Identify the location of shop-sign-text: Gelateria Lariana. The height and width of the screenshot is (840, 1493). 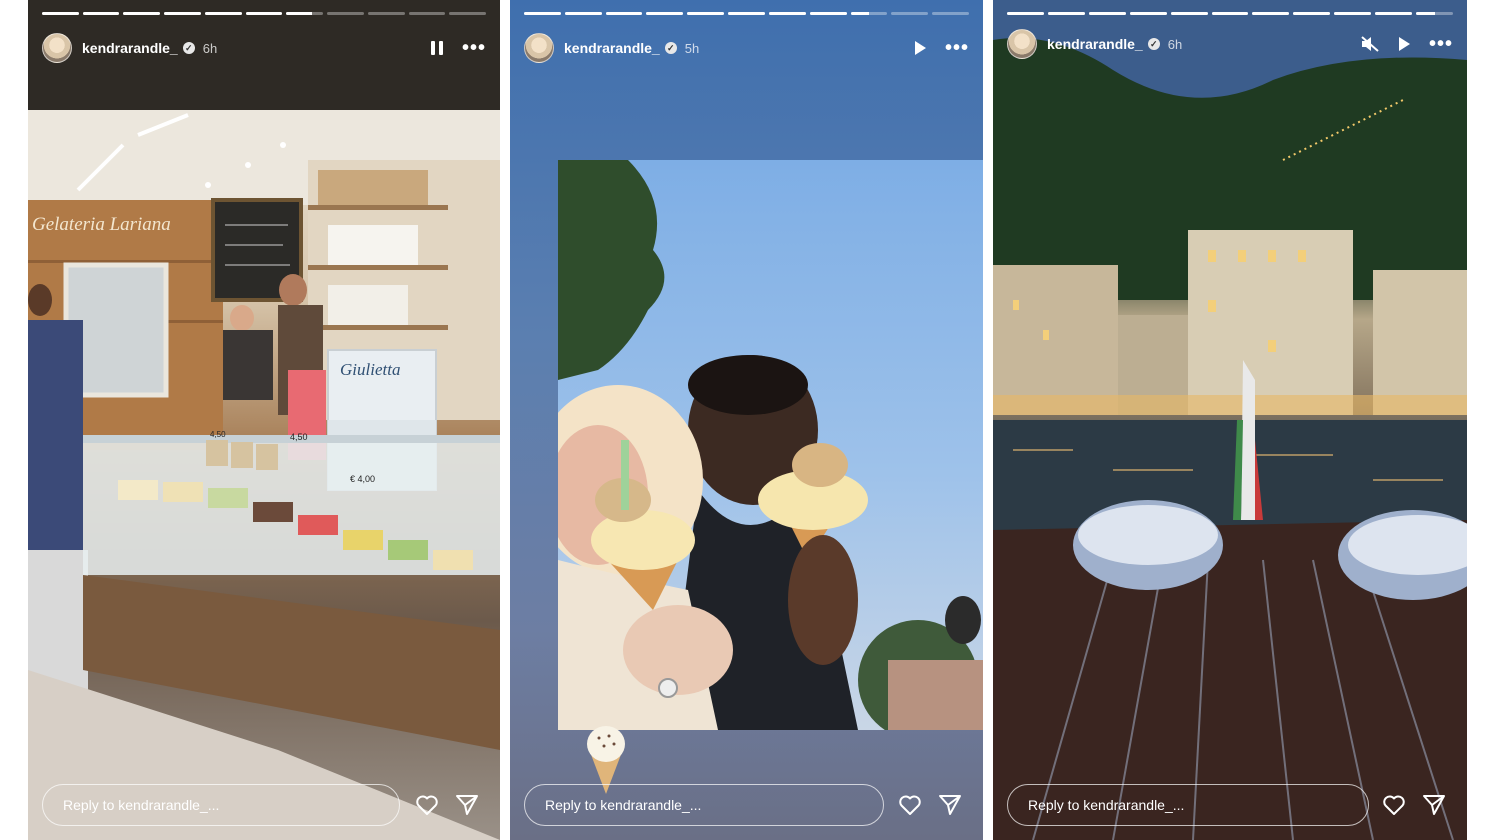
(101, 224).